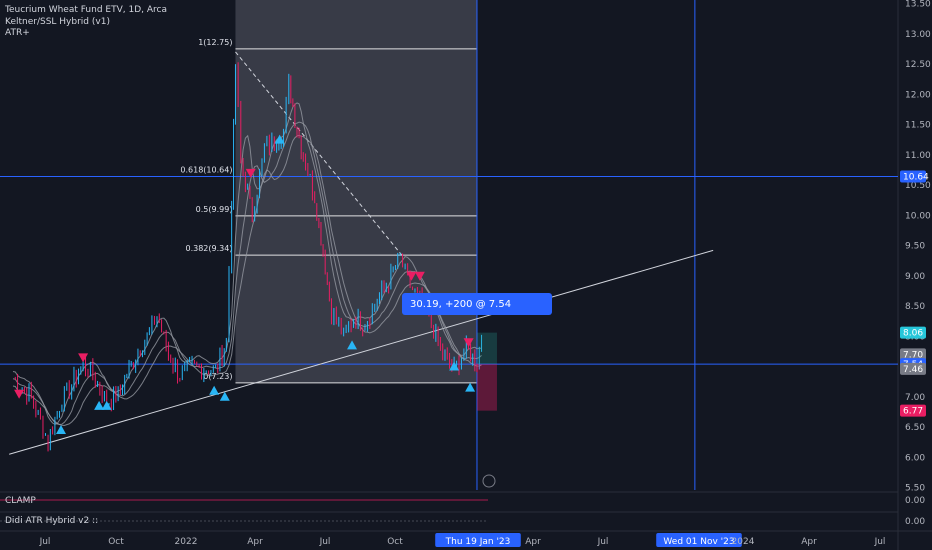 Image resolution: width=932 pixels, height=550 pixels. Describe the element at coordinates (913, 370) in the screenshot. I see `price-tag-text: 7.46` at that location.